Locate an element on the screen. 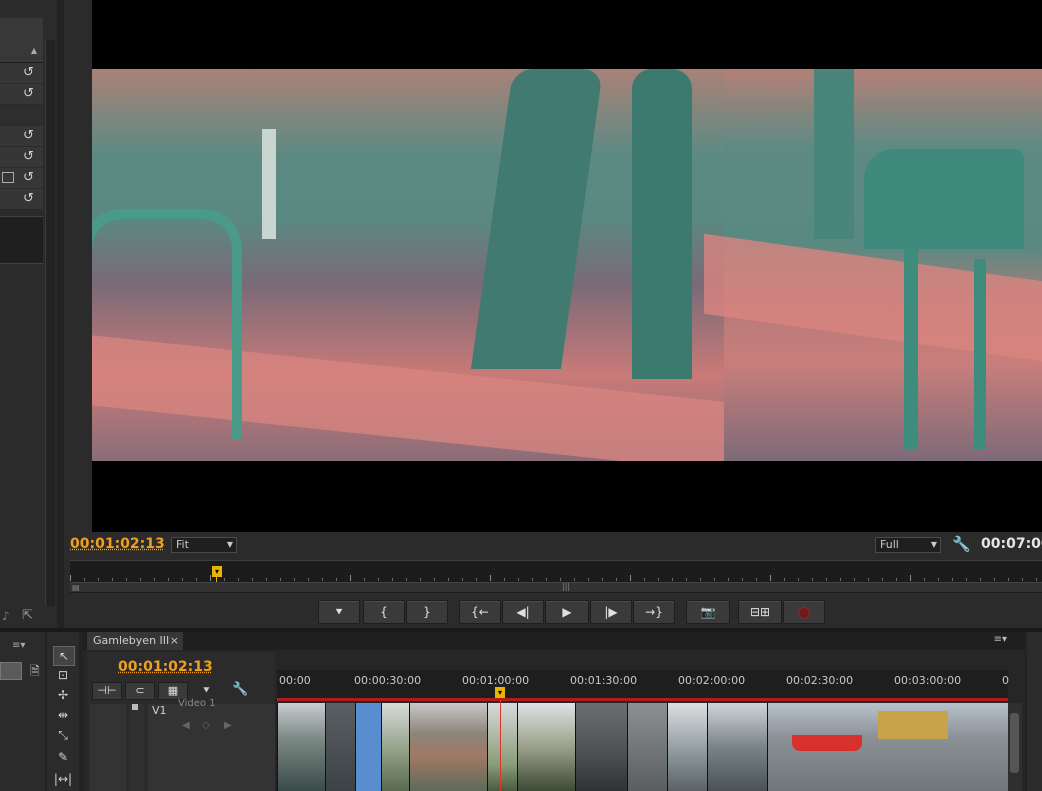 The width and height of the screenshot is (1042, 791). effect-row is located at coordinates (21, 115).